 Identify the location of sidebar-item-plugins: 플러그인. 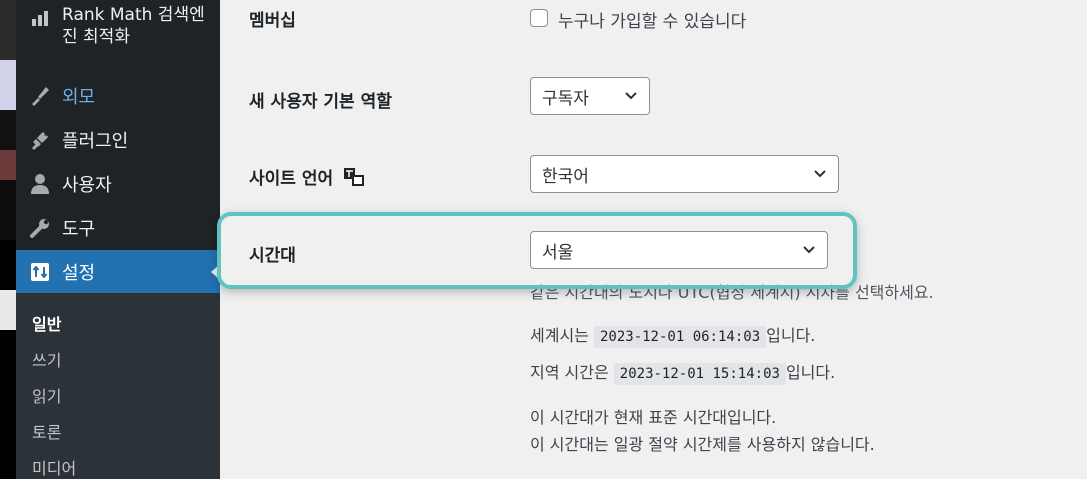
(118, 140).